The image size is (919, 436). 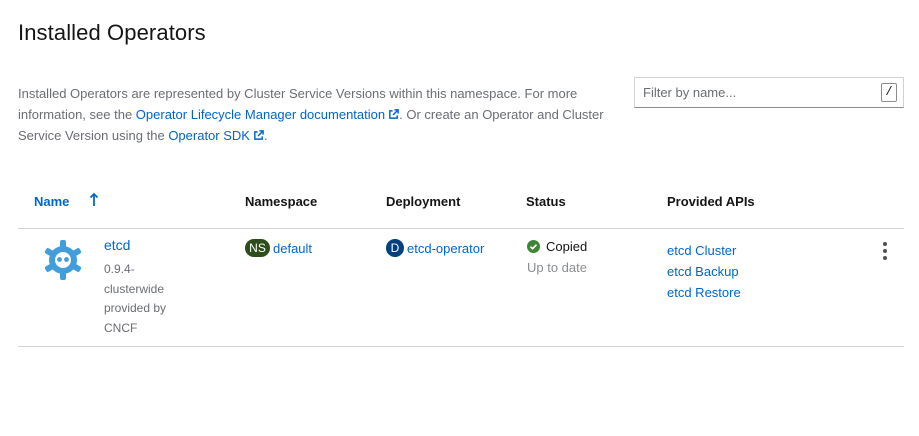 I want to click on page-title: Installed Operators, so click(x=112, y=32).